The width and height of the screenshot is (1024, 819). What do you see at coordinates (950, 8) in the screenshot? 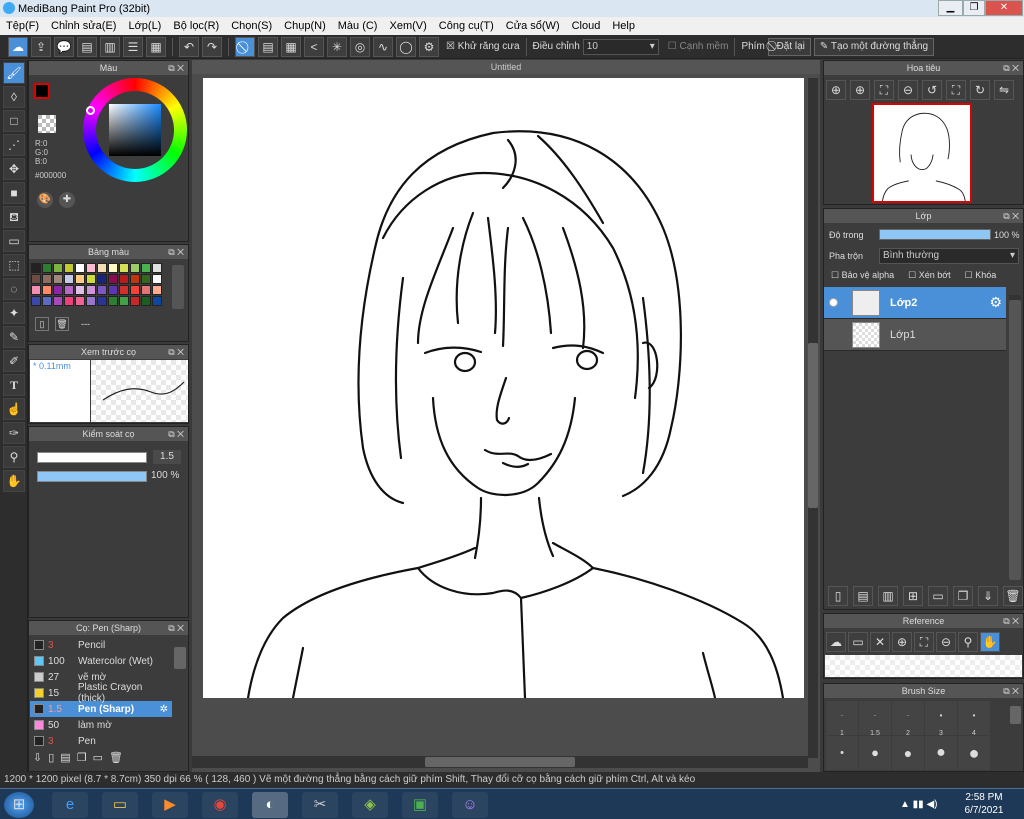
I see `minimize-button: ▁` at bounding box center [950, 8].